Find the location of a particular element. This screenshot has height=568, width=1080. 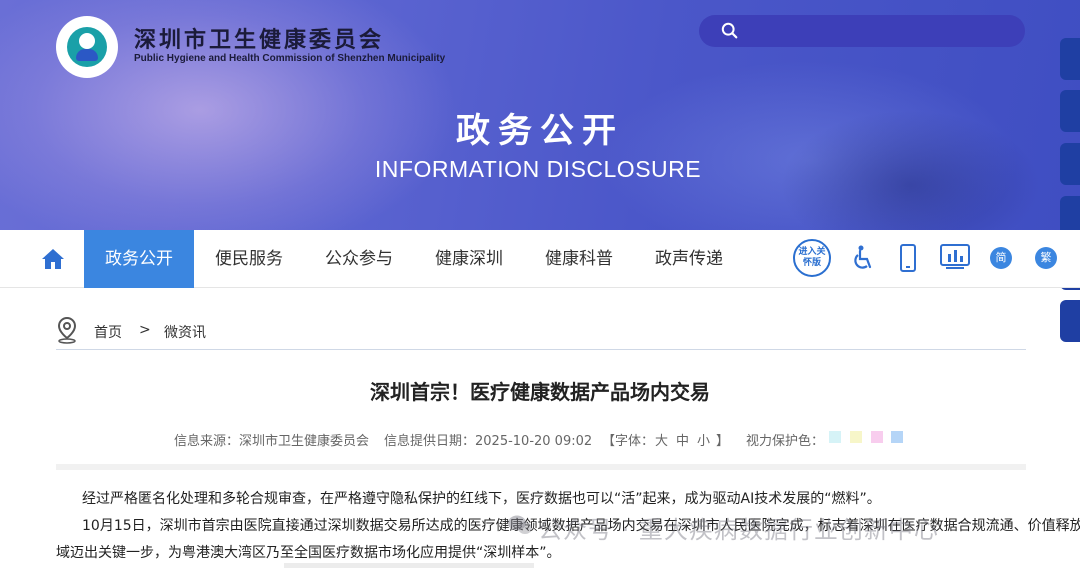

logo-emblem-icon is located at coordinates (87, 47).